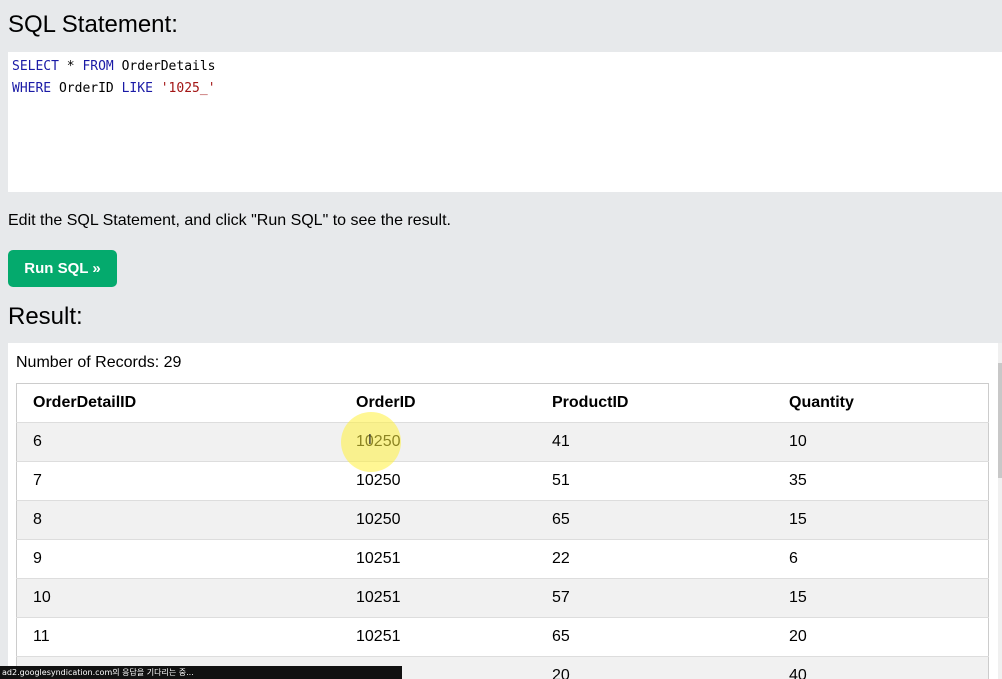  What do you see at coordinates (654, 481) in the screenshot?
I see `table-cell: 51` at bounding box center [654, 481].